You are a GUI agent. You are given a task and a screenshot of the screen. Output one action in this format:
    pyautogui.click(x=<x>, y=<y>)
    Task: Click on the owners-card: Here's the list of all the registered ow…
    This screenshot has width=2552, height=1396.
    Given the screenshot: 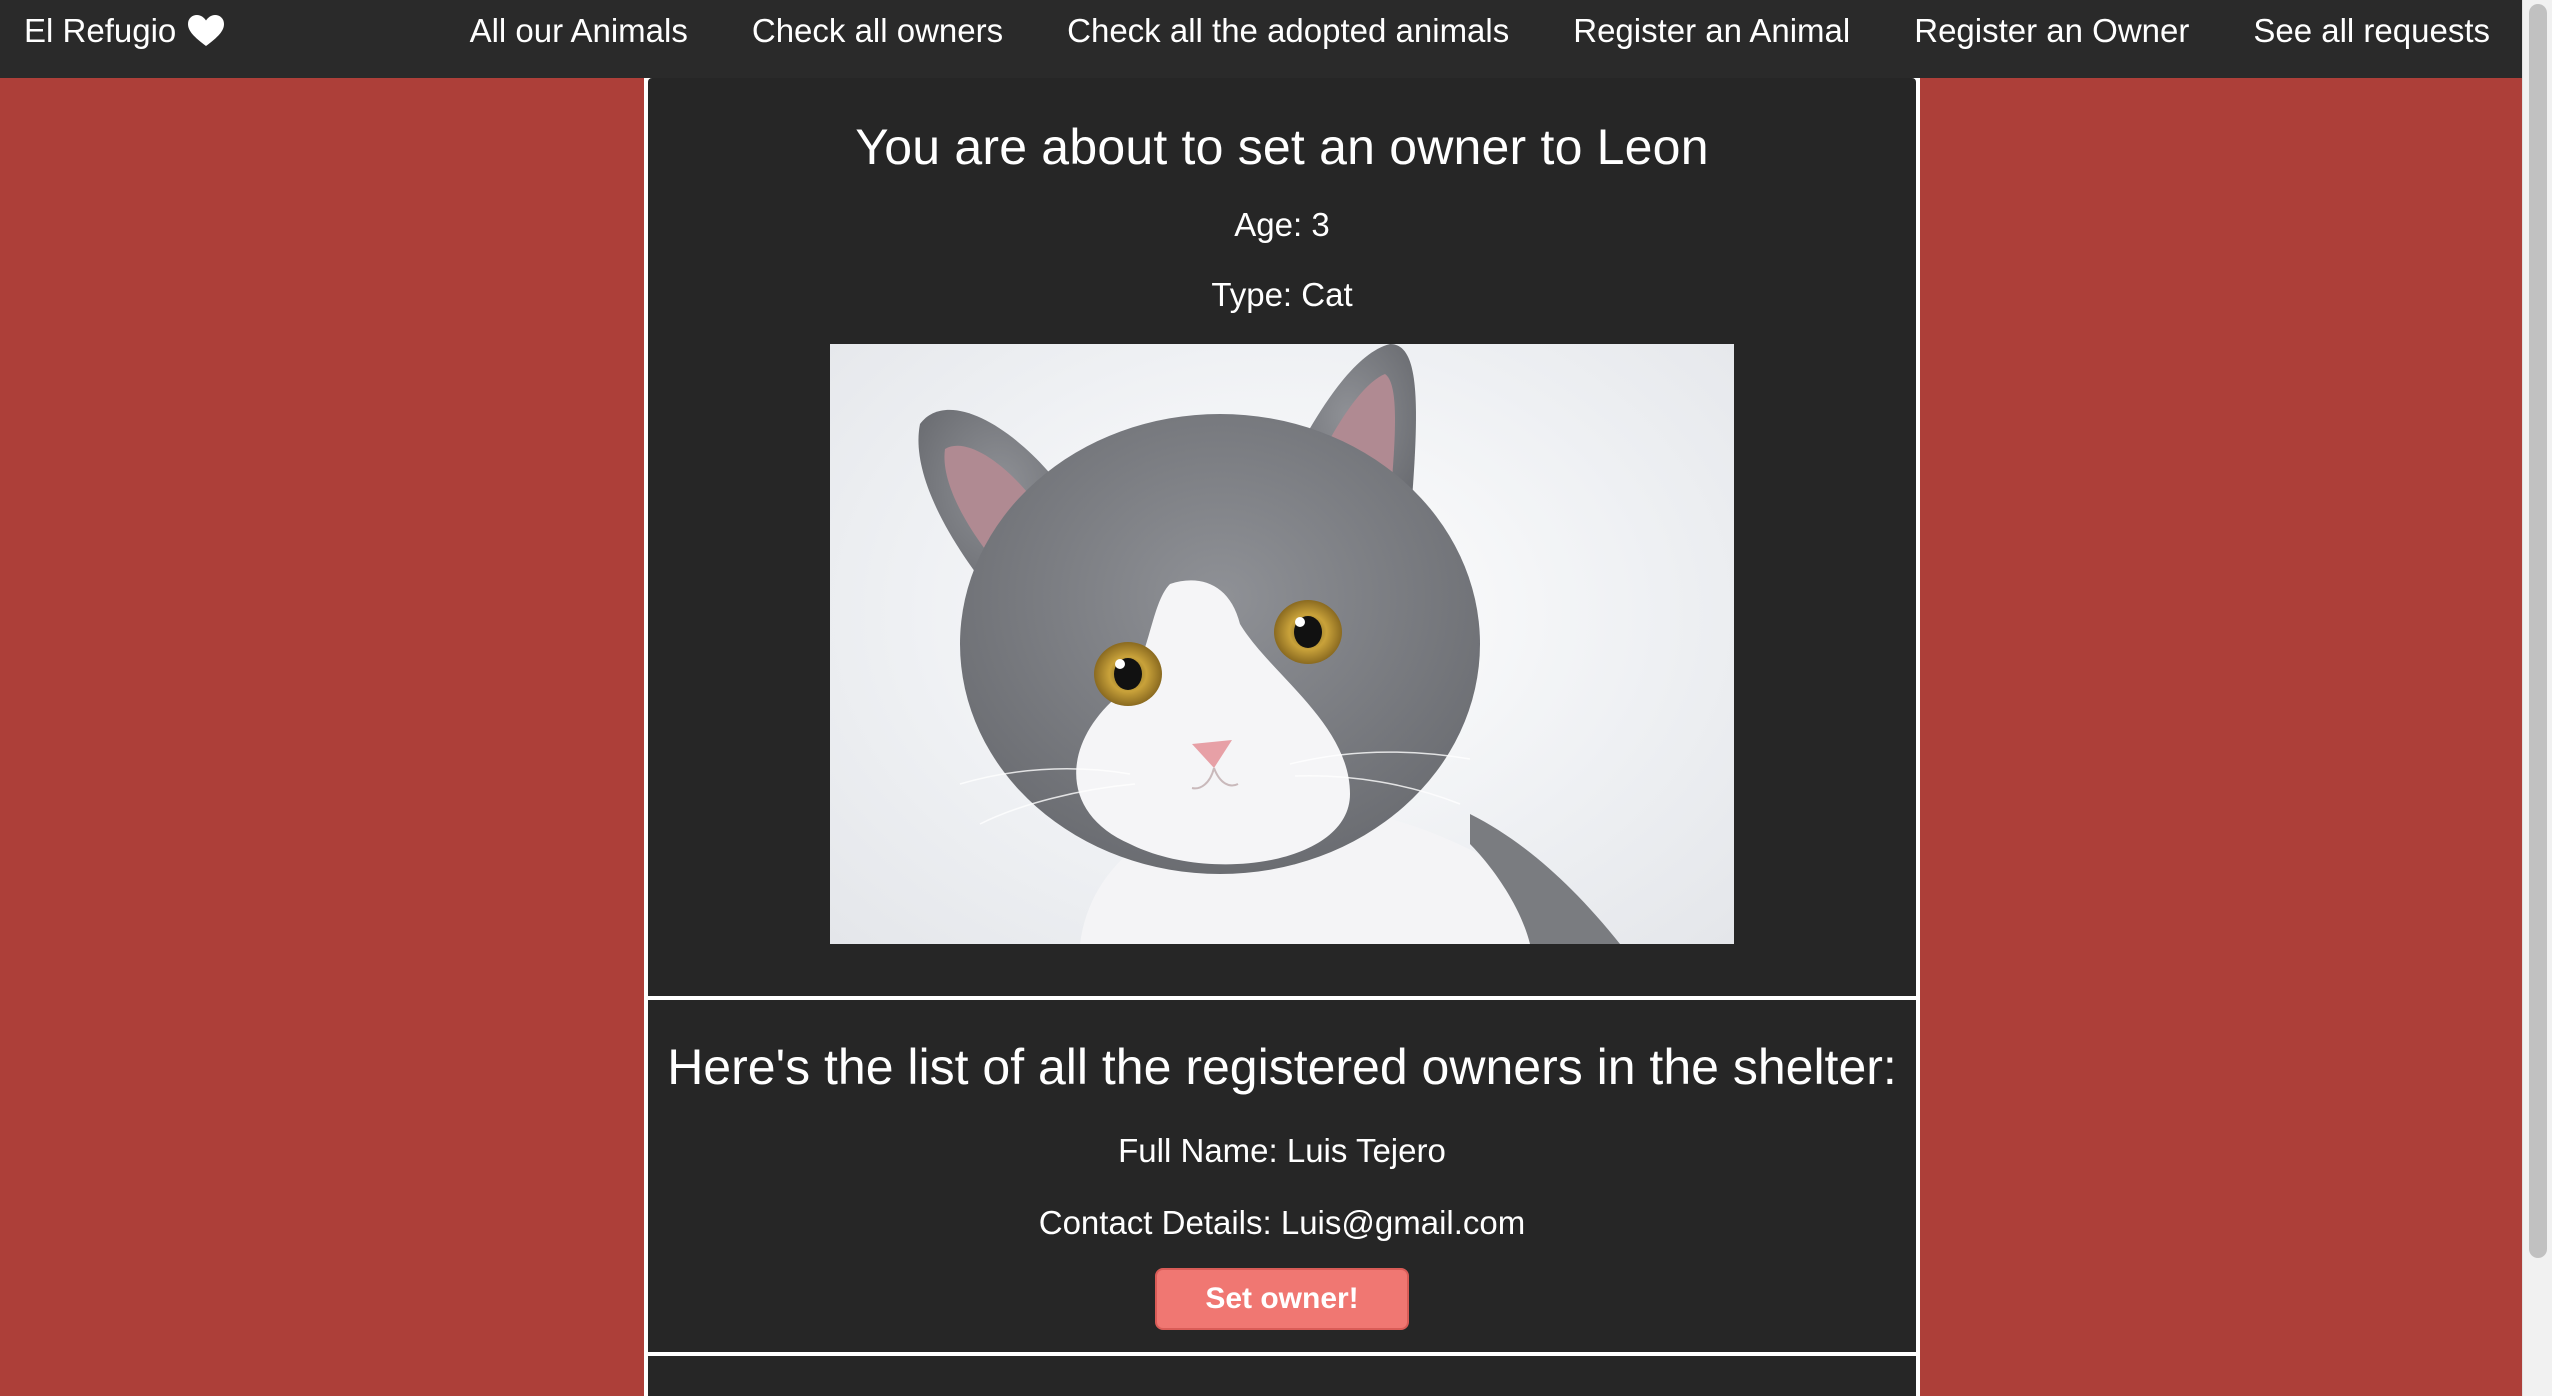 What is the action you would take?
    pyautogui.click(x=1282, y=1176)
    